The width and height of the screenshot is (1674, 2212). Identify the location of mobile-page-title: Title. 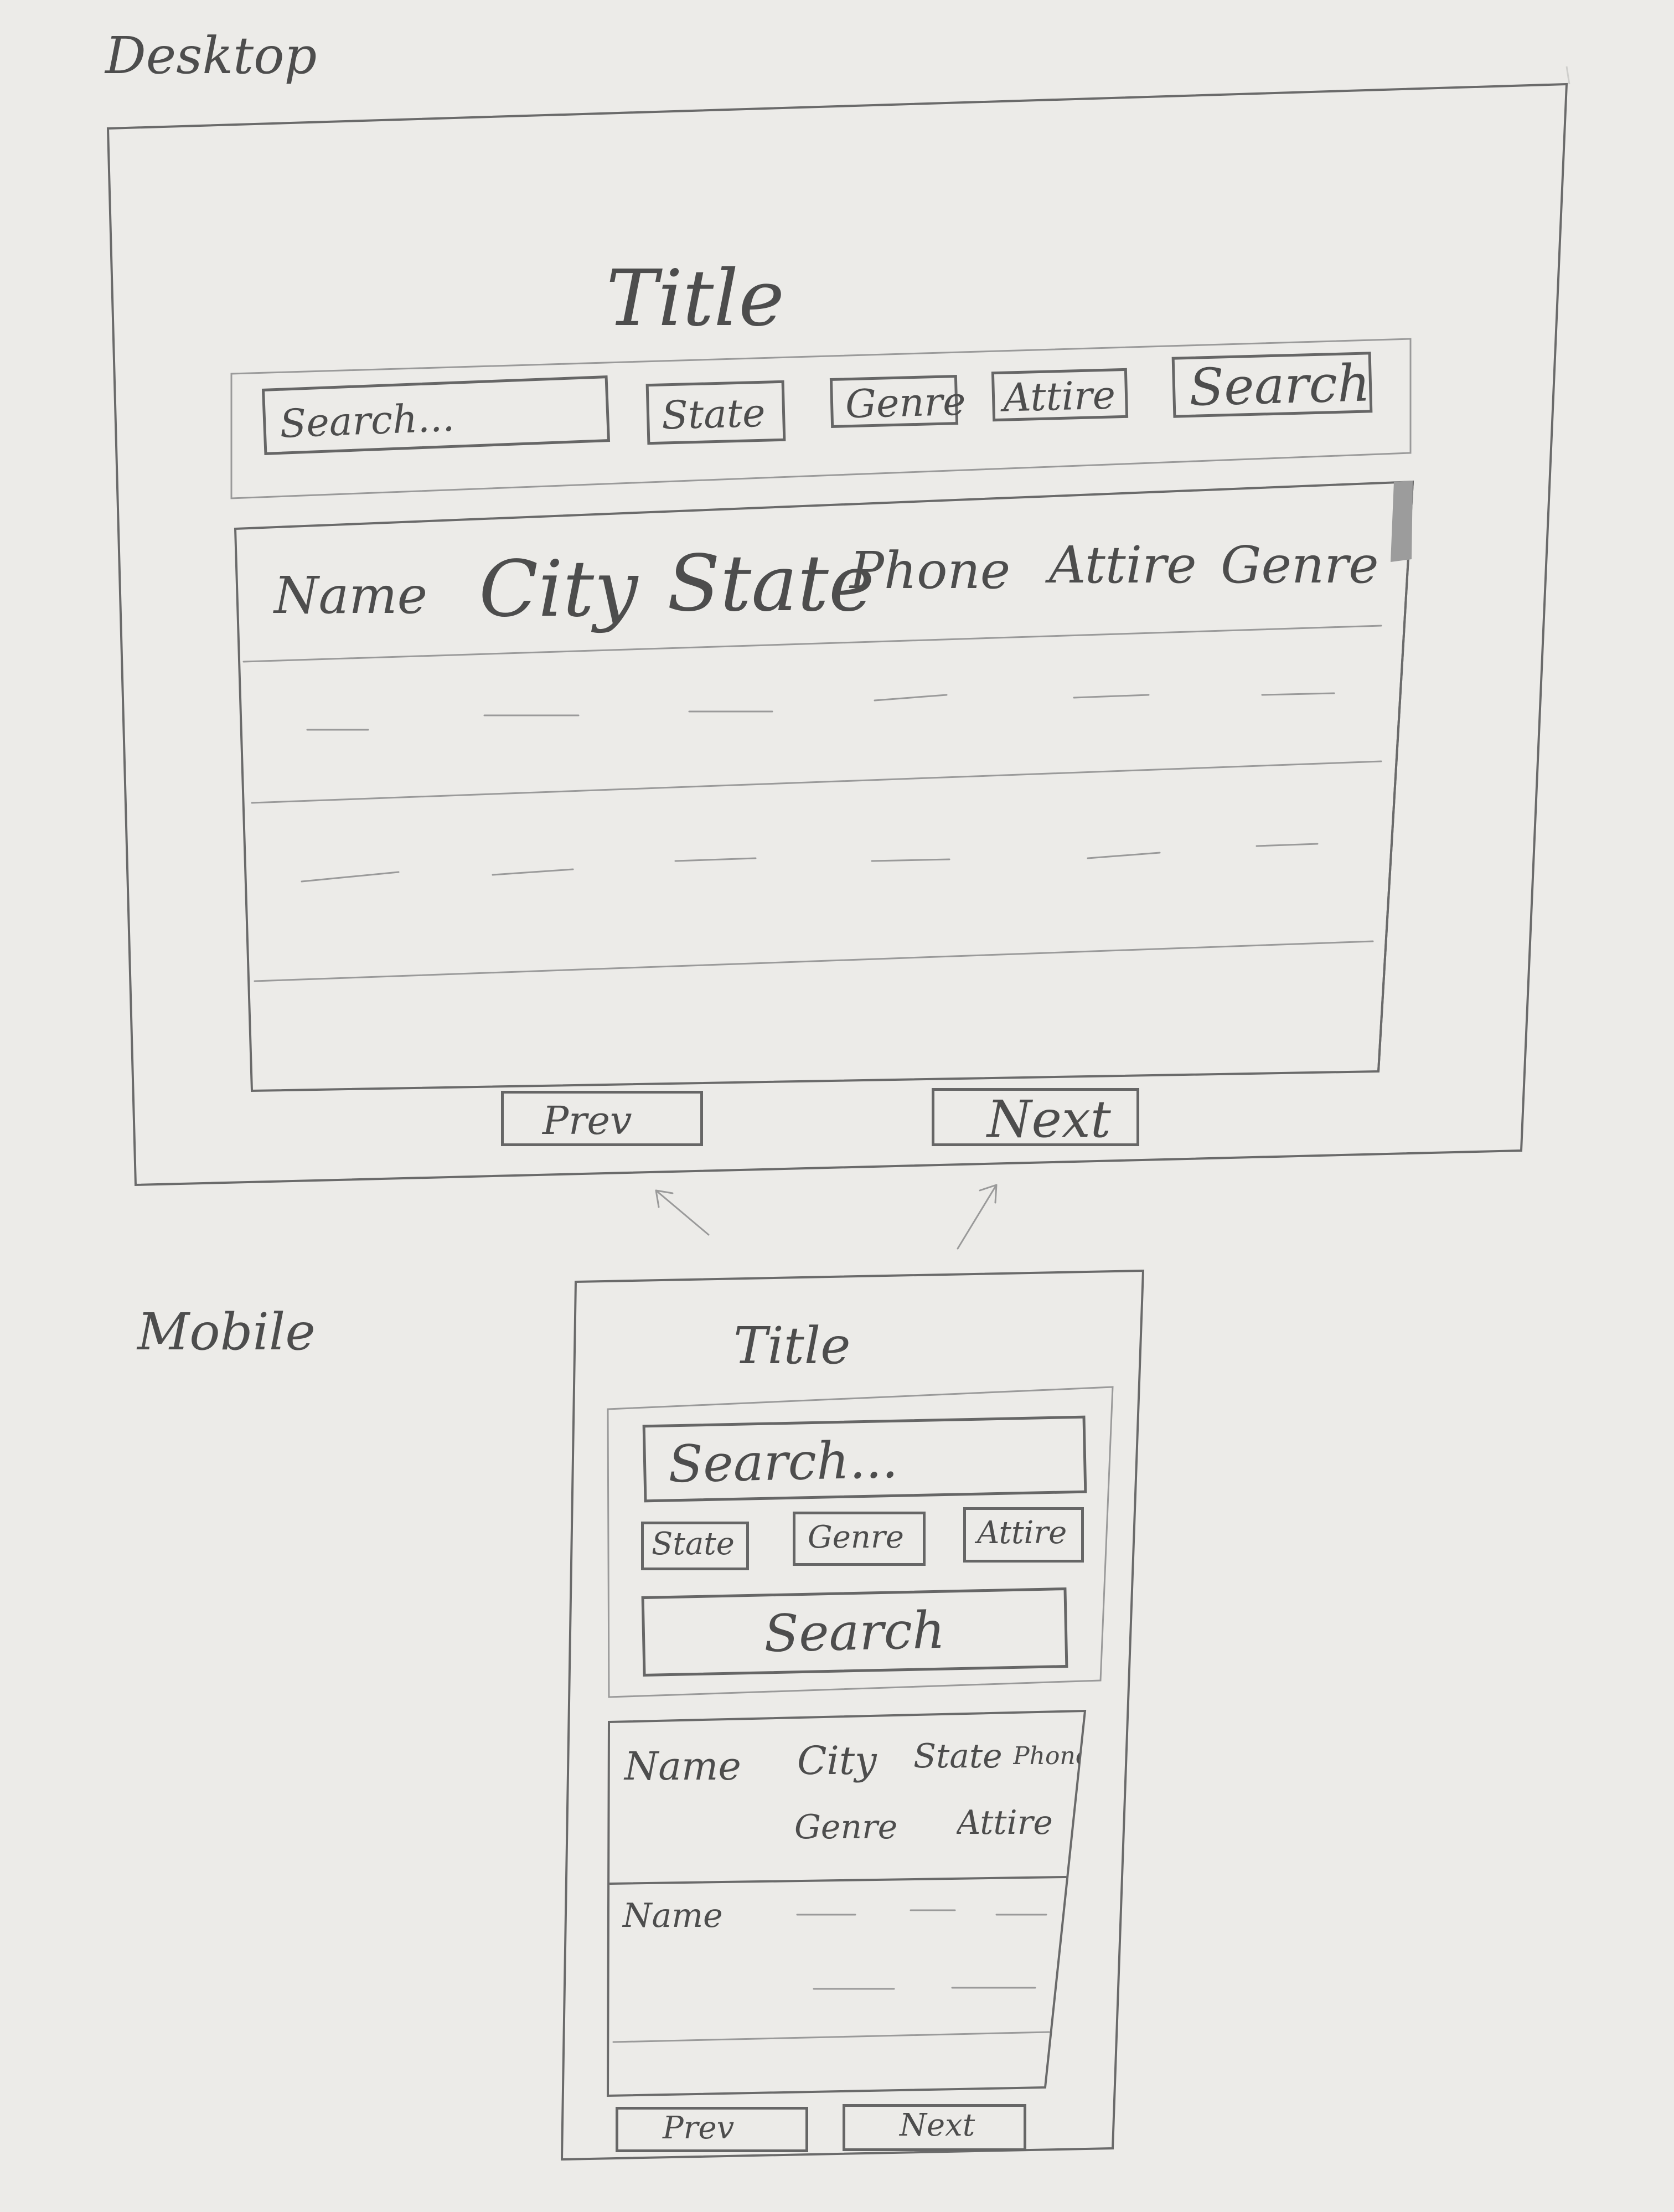
(792, 1345).